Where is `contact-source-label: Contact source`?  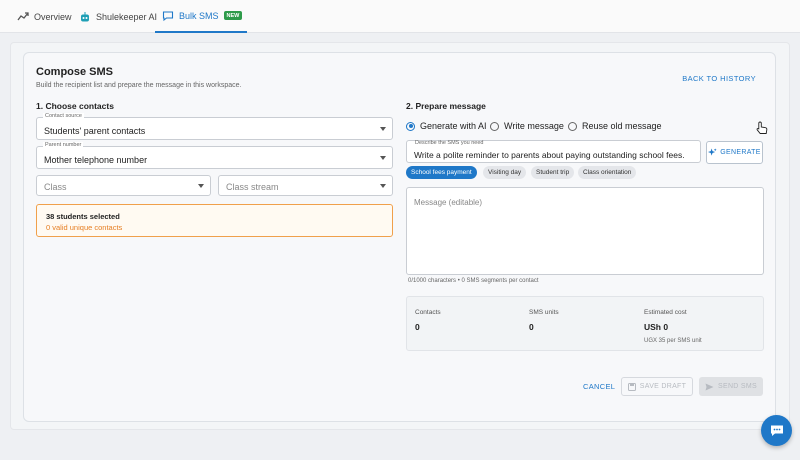 contact-source-label: Contact source is located at coordinates (63, 116).